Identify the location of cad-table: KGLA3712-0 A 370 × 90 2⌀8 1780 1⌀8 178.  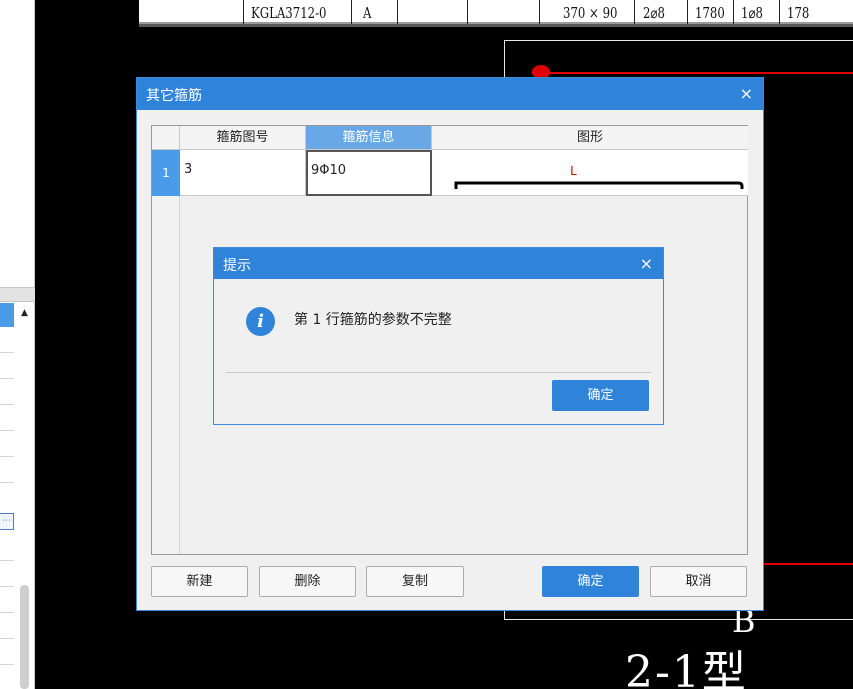
(496, 12).